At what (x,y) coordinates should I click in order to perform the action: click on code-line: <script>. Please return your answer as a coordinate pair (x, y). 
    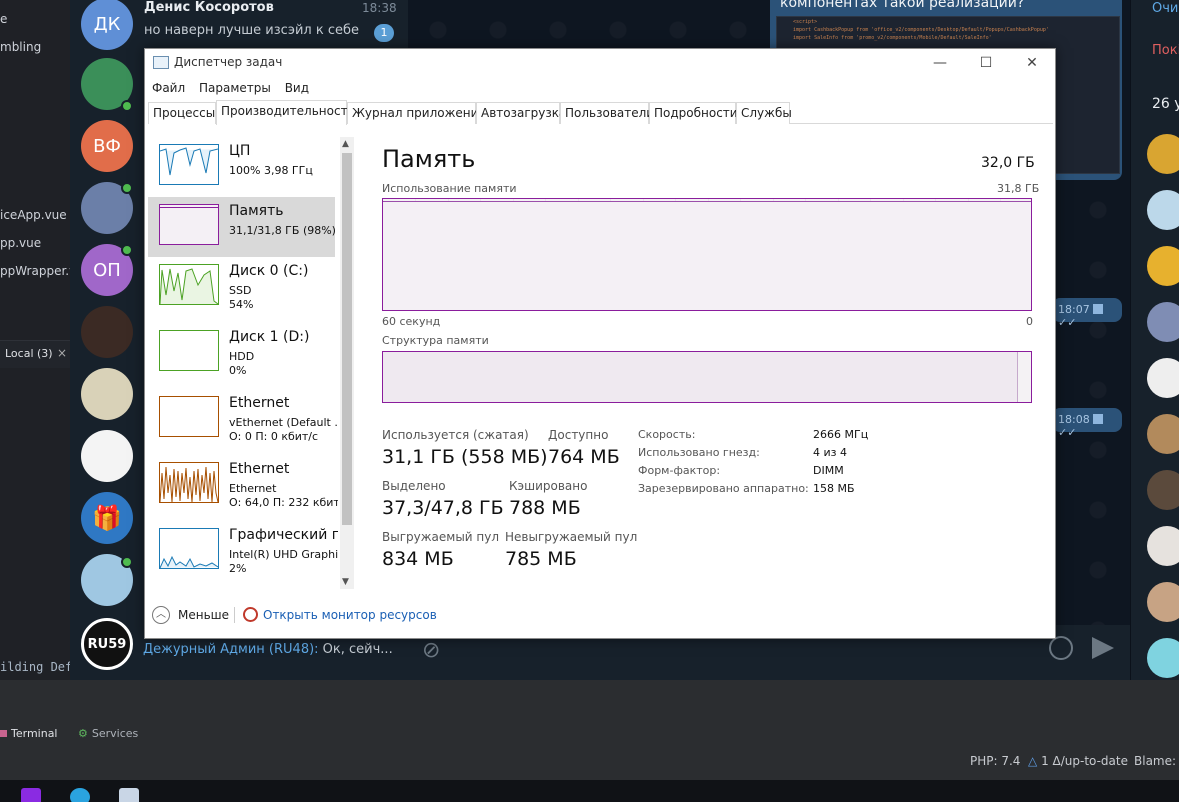
    Looking at the image, I should click on (805, 22).